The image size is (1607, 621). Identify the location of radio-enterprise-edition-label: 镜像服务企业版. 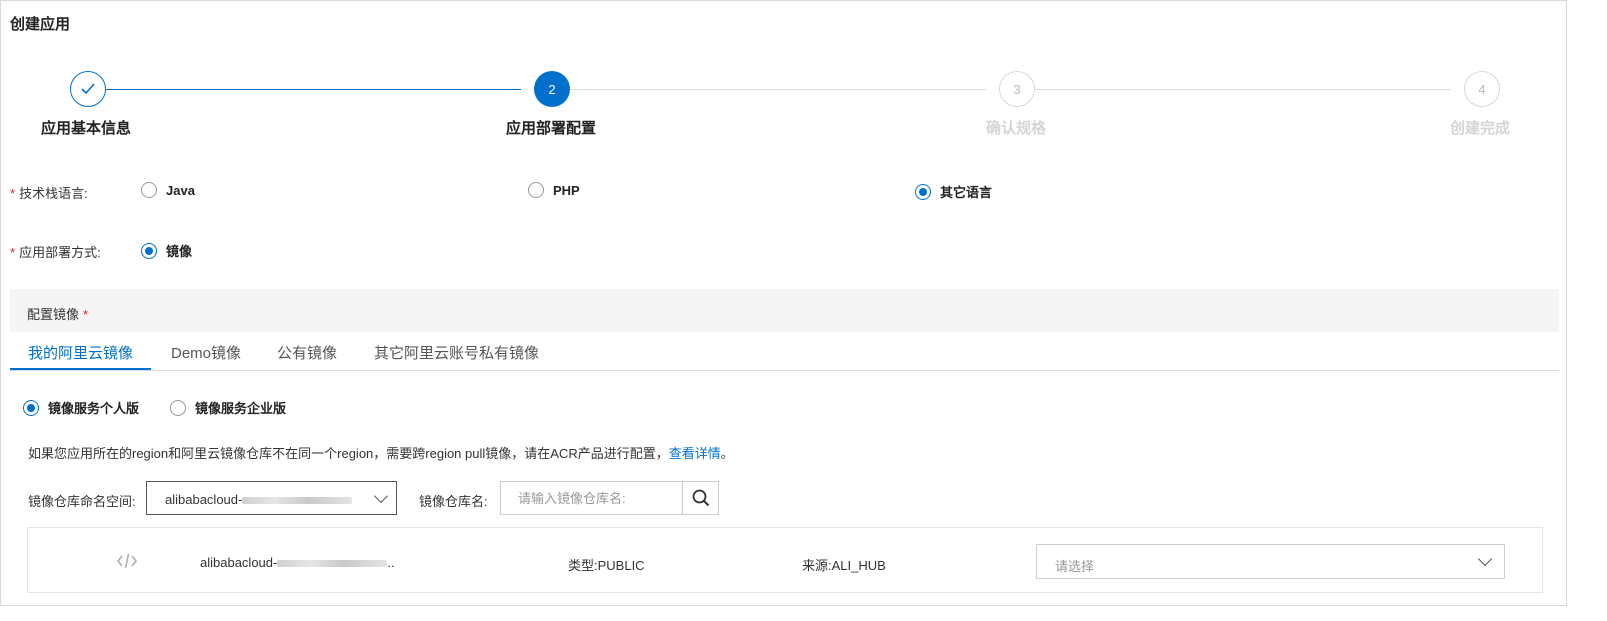
(241, 408).